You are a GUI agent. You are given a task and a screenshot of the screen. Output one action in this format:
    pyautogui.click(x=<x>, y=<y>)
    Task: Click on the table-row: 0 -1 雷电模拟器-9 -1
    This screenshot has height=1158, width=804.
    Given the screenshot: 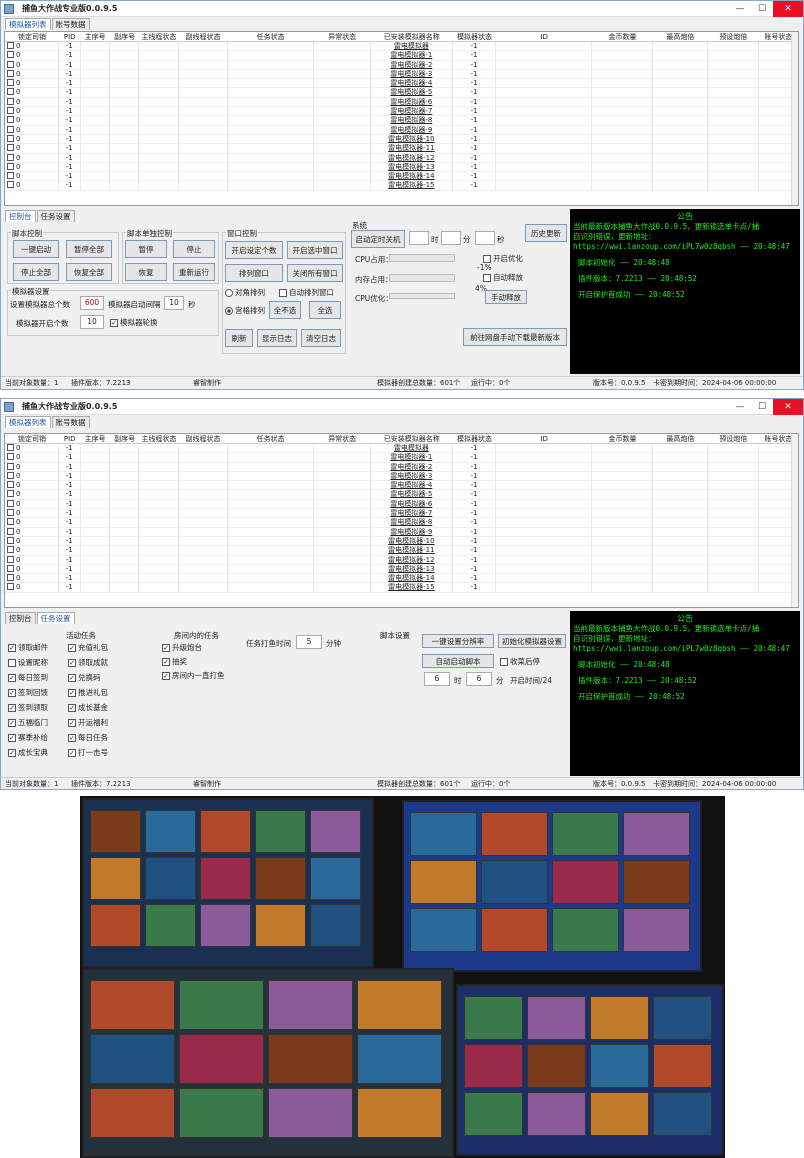 What is the action you would take?
    pyautogui.click(x=401, y=130)
    